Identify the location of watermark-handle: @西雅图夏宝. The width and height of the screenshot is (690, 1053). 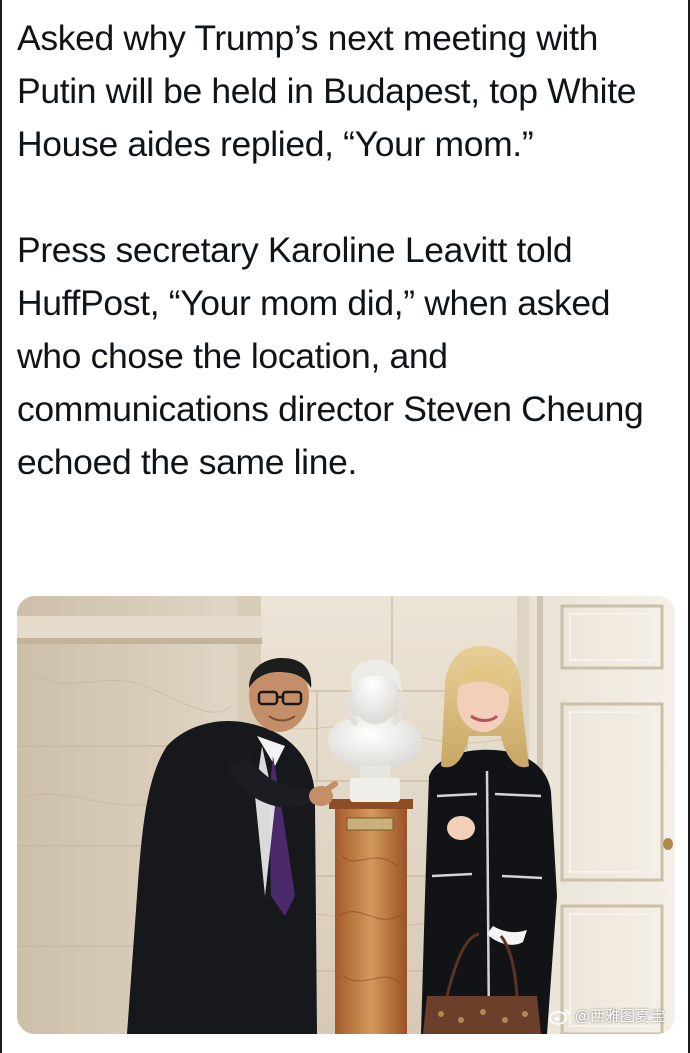
(619, 1016).